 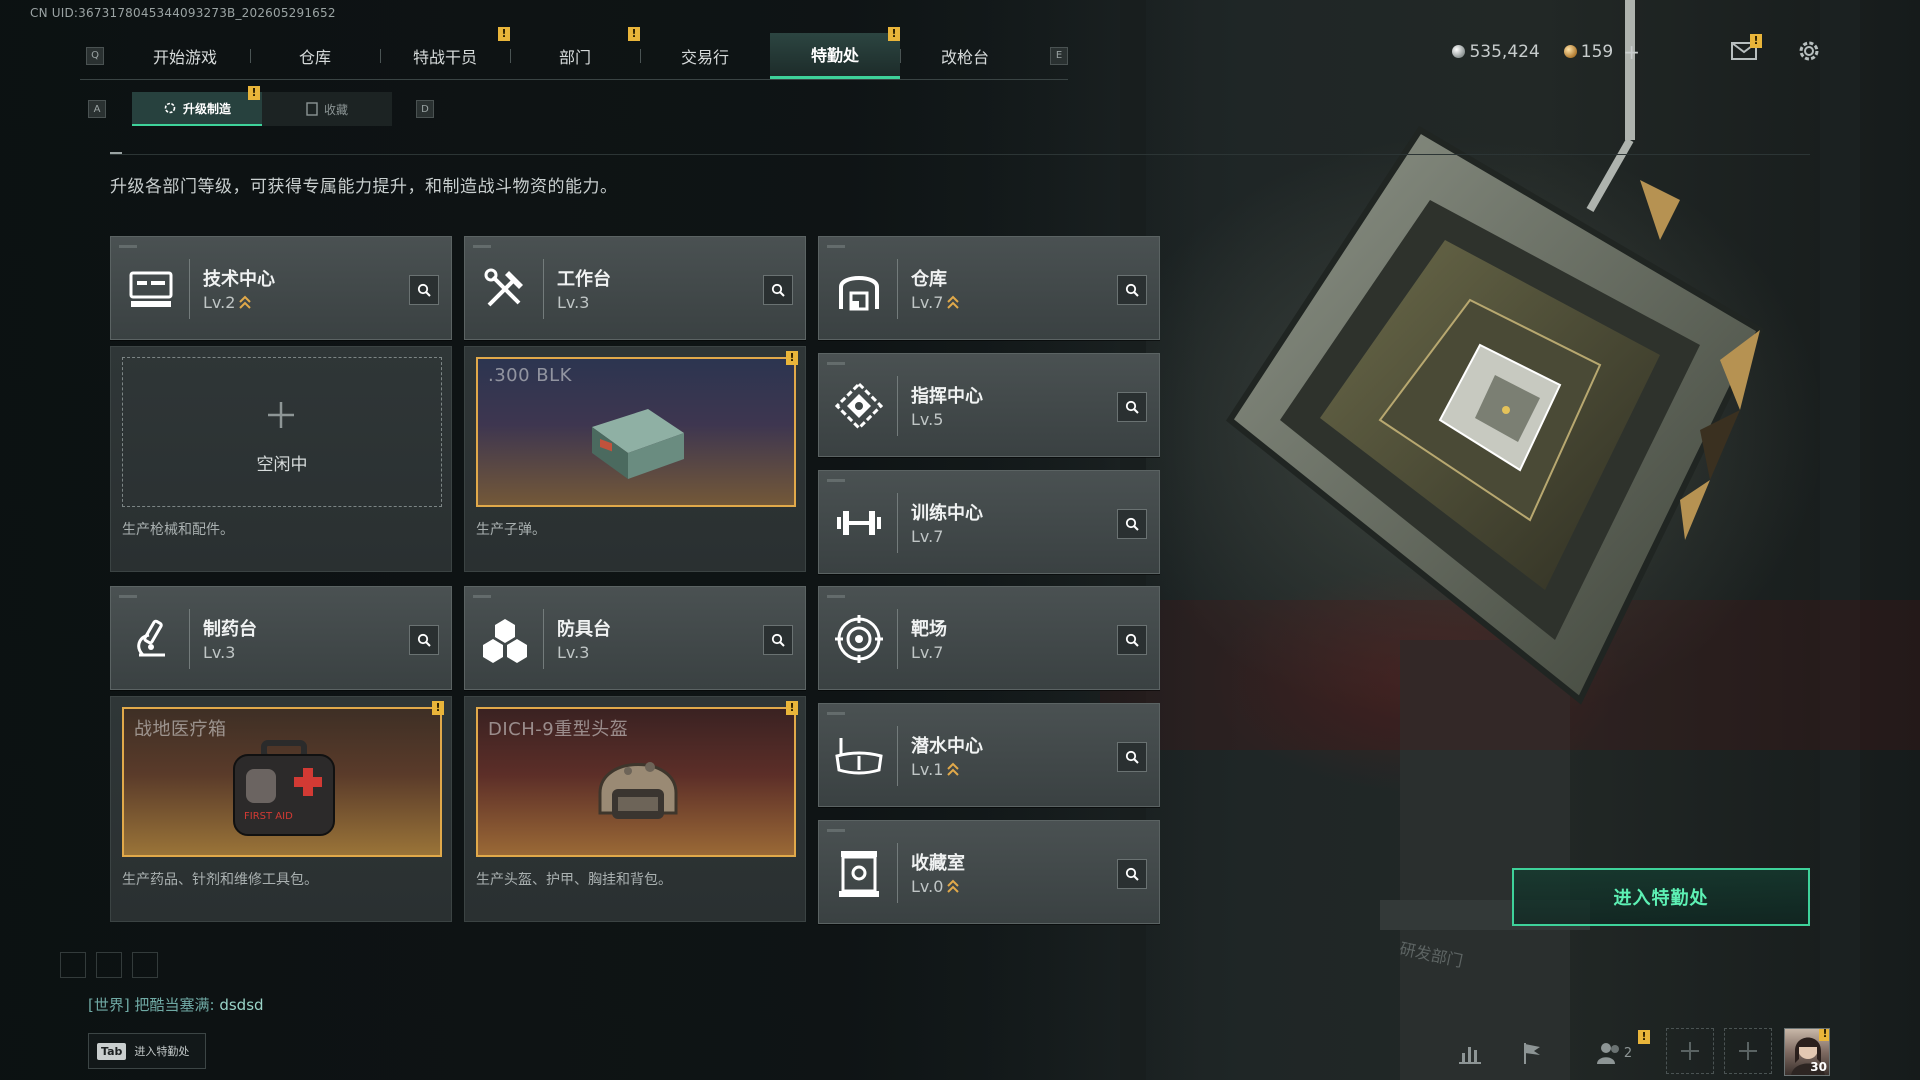 I want to click on department-name: 指挥中心, so click(x=947, y=396).